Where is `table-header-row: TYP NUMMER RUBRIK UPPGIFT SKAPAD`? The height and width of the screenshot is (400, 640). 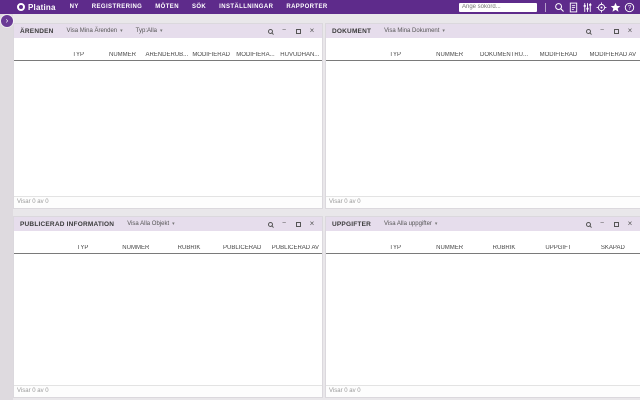 table-header-row: TYP NUMMER RUBRIK UPPGIFT SKAPAD is located at coordinates (483, 248).